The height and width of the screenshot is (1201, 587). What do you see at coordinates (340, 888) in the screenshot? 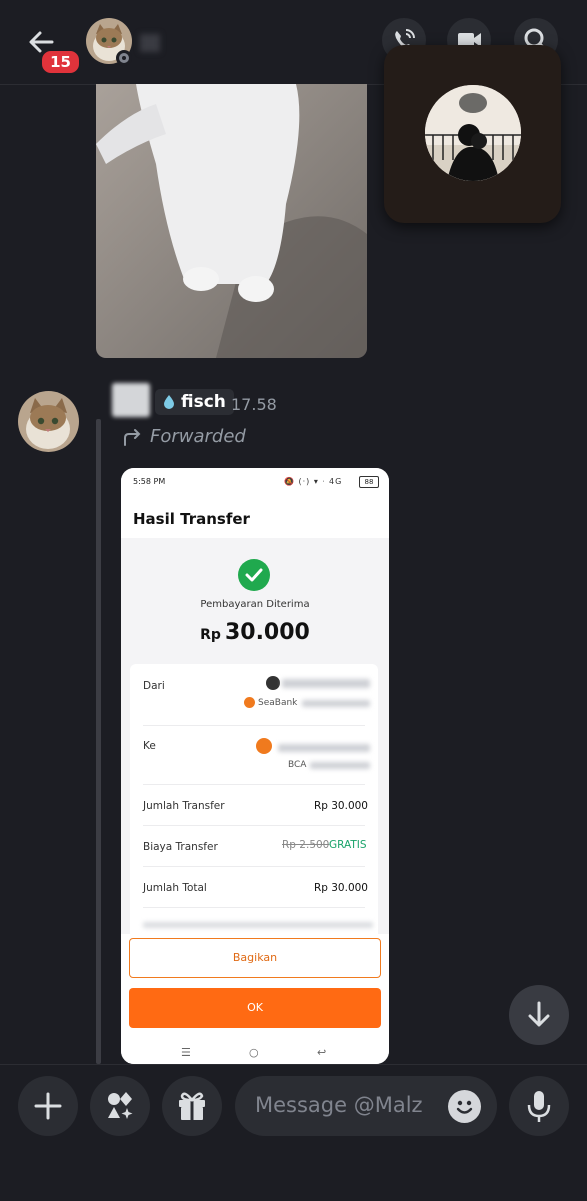
I see `total-value: Rp 30.000` at bounding box center [340, 888].